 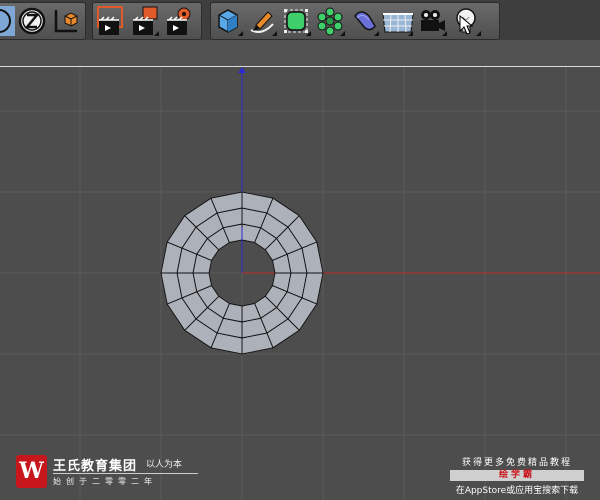 What do you see at coordinates (125, 473) in the screenshot?
I see `brand-divider` at bounding box center [125, 473].